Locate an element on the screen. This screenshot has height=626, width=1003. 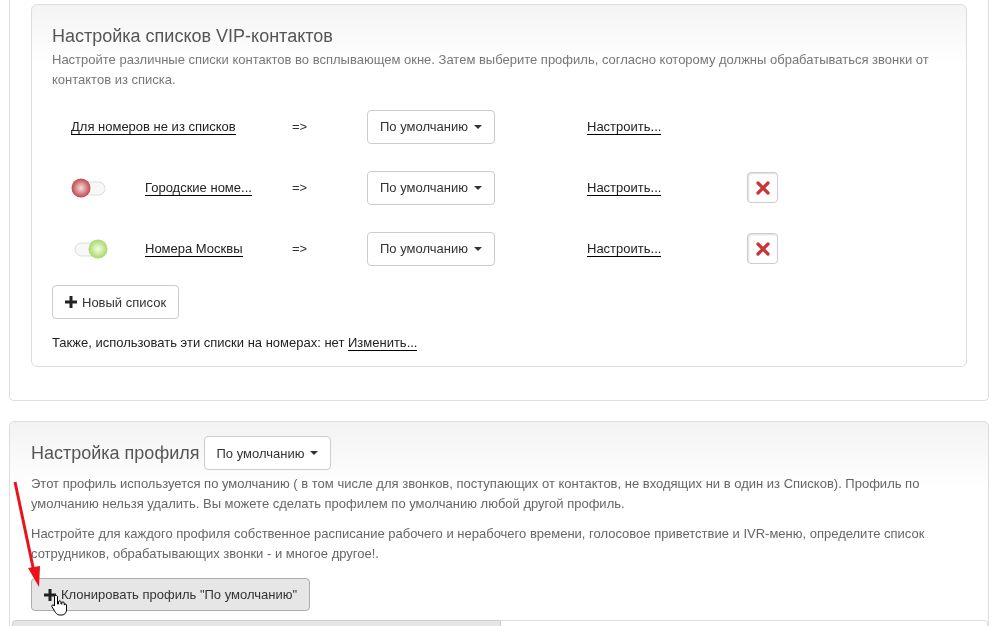
clone-profile-button: Клонировать профиль "По умолчанию" is located at coordinates (171, 594).